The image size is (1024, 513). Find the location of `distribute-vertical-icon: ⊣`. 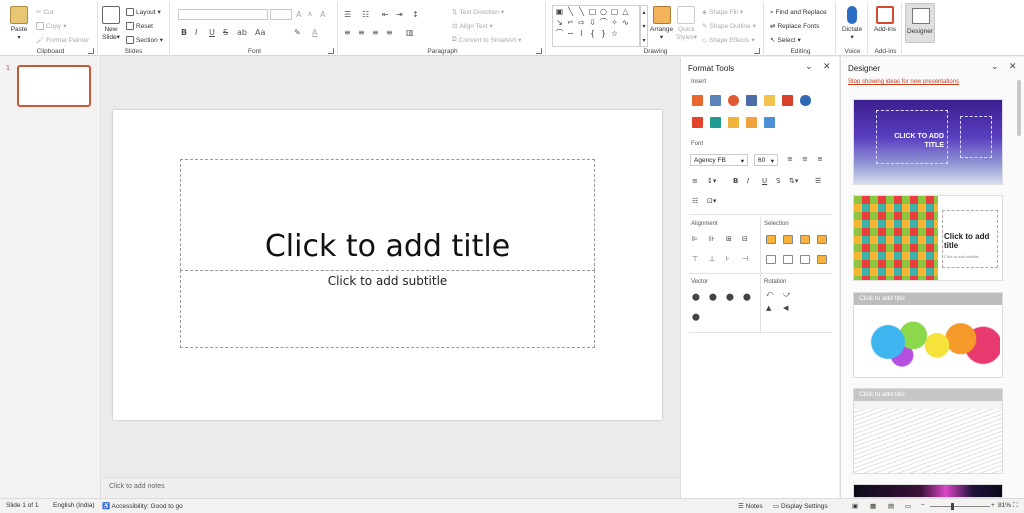

distribute-vertical-icon: ⊣ is located at coordinates (745, 259).